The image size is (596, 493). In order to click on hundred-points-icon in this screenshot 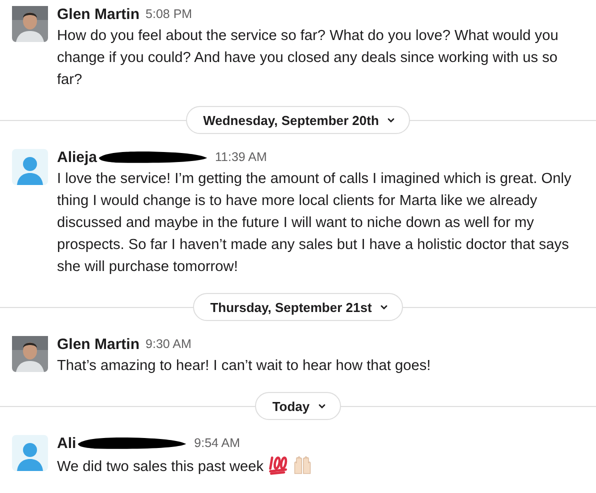, I will do `click(278, 464)`.